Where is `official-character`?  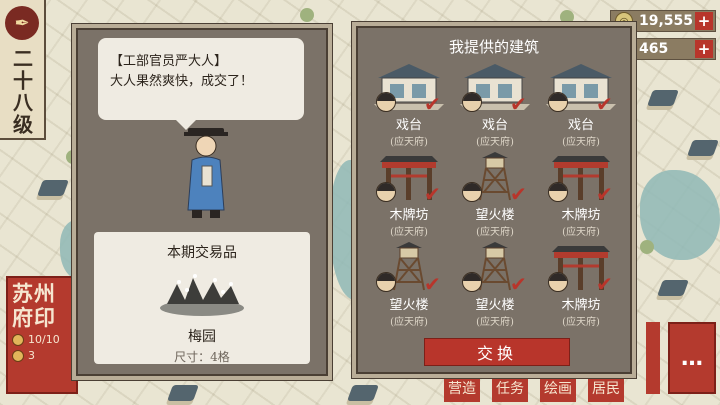 official-character is located at coordinates (206, 173).